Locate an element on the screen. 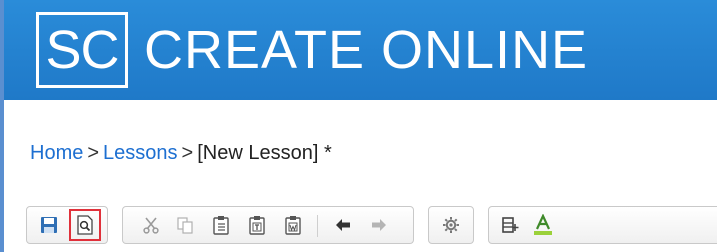 The width and height of the screenshot is (717, 252). undo-arrow-icon is located at coordinates (343, 225).